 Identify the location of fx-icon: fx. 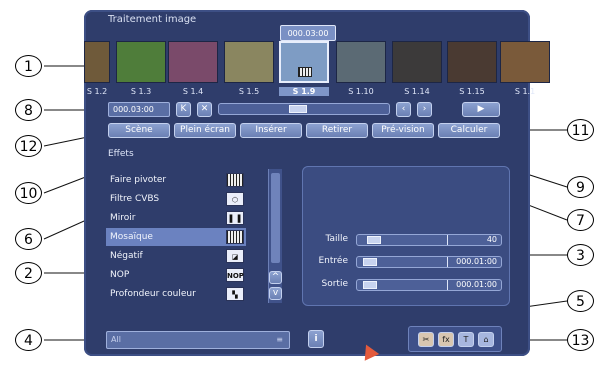
(446, 339).